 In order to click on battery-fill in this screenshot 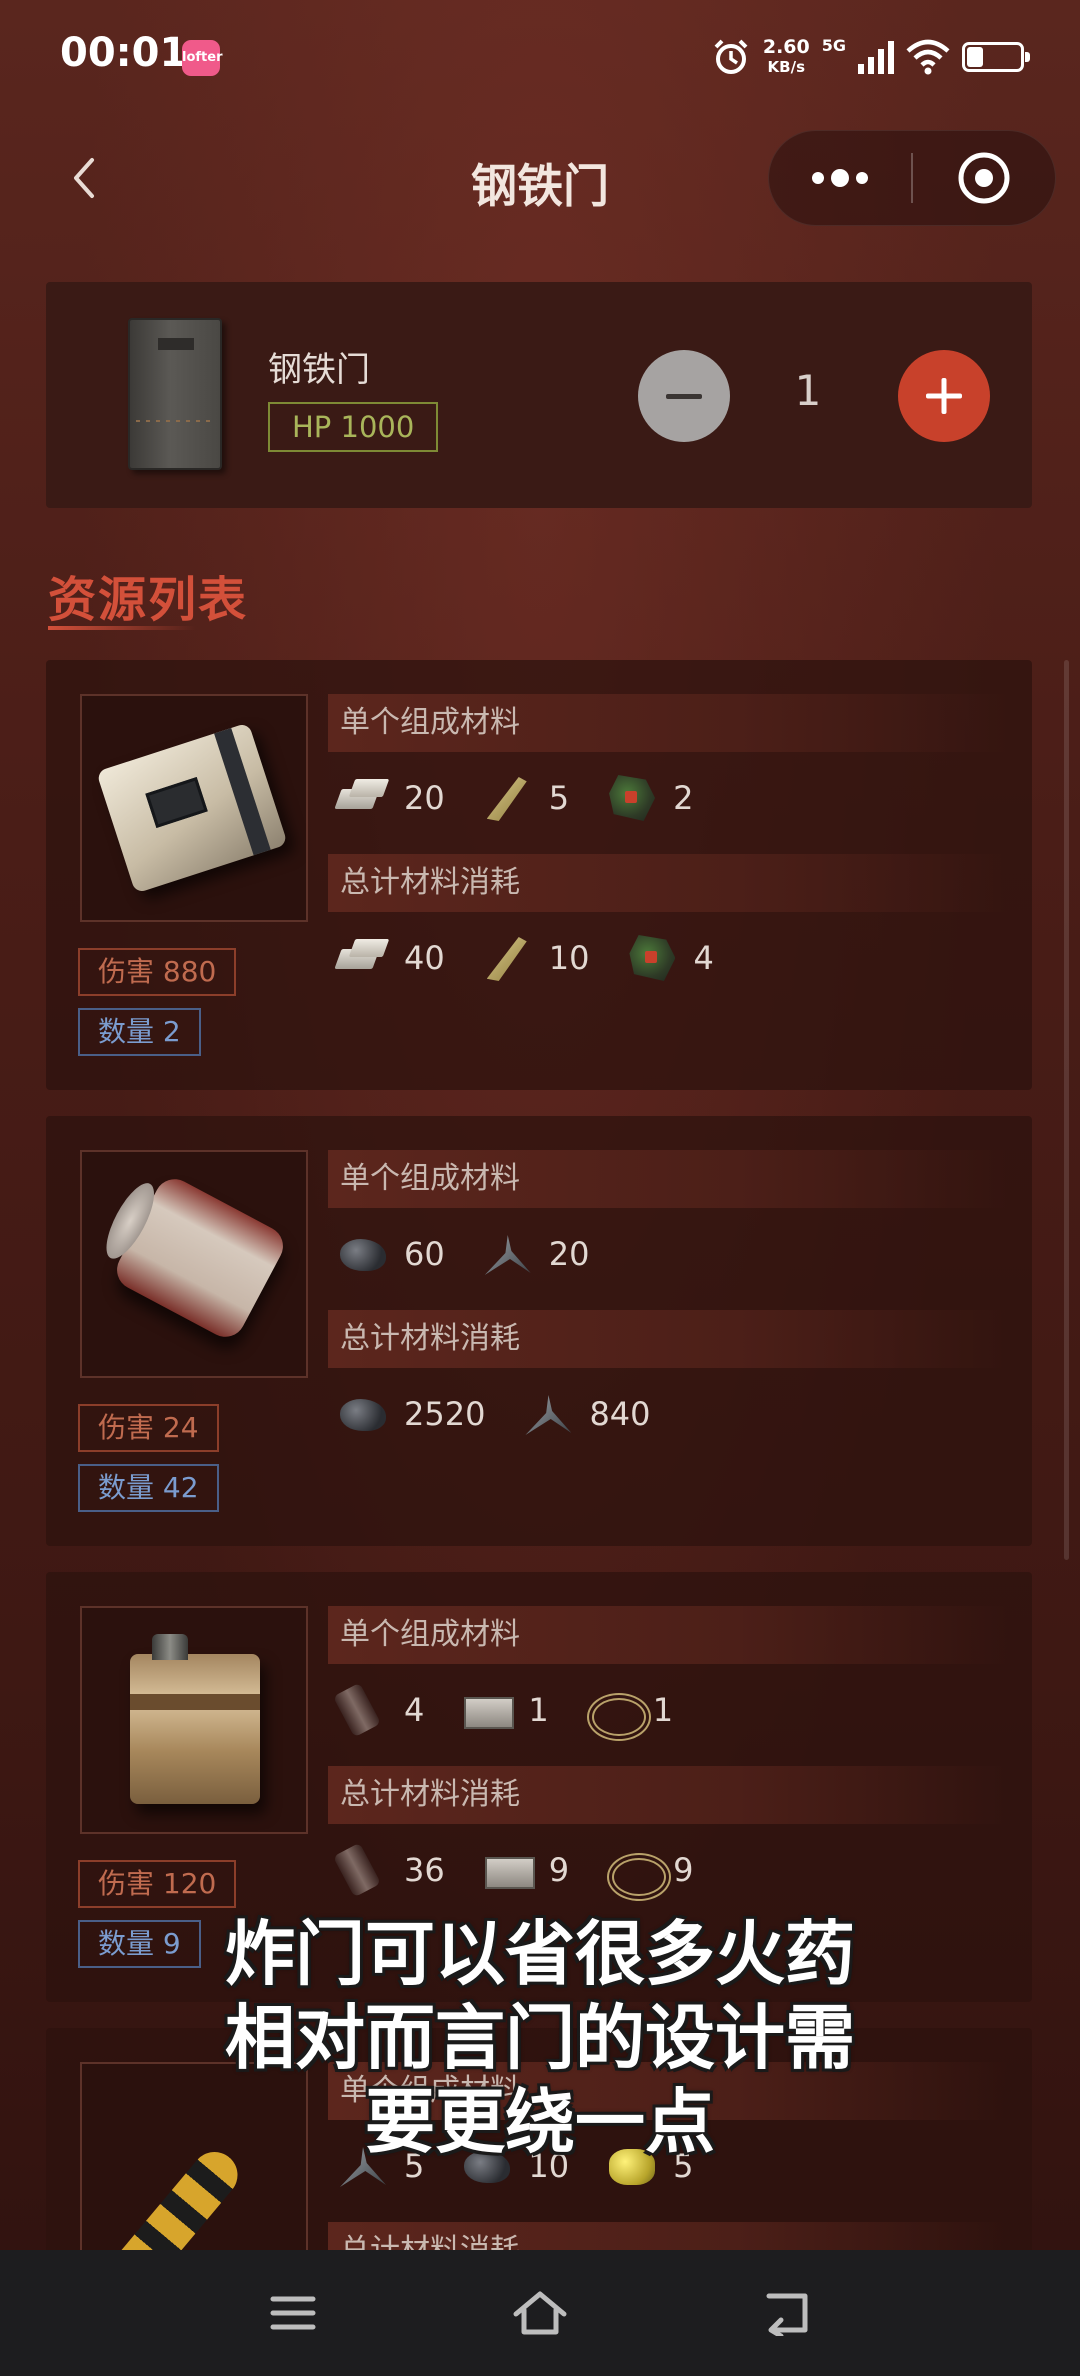, I will do `click(975, 57)`.